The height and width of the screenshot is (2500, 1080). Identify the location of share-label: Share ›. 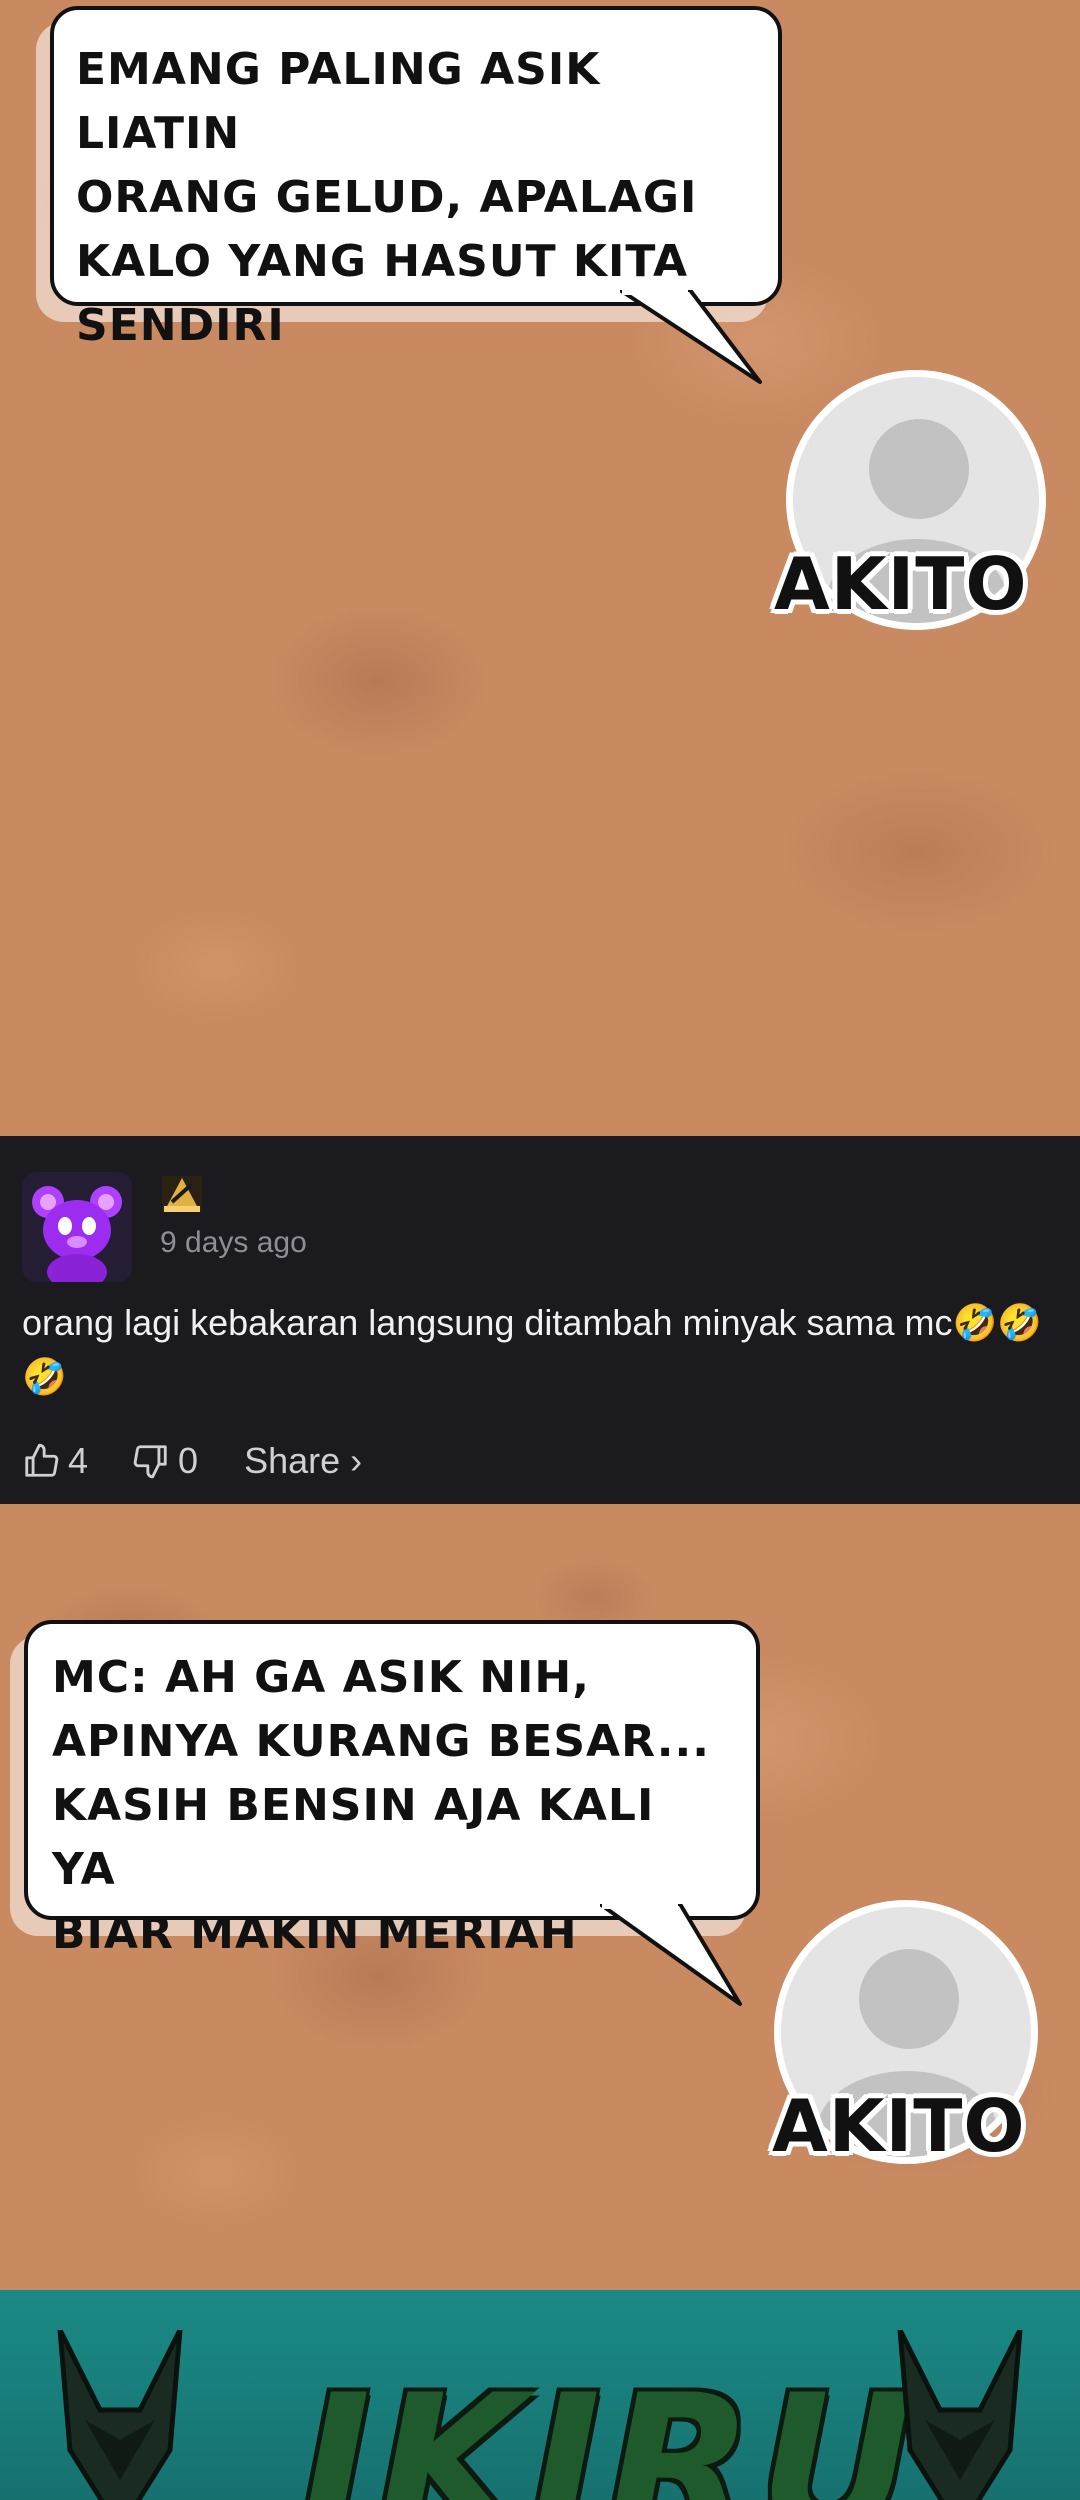
(303, 1460).